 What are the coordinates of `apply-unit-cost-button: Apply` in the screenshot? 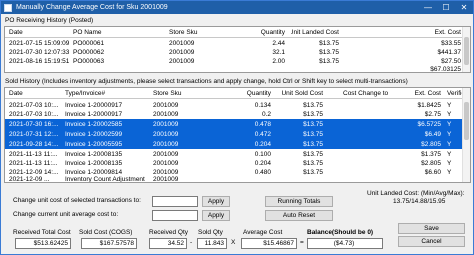 It's located at (216, 201).